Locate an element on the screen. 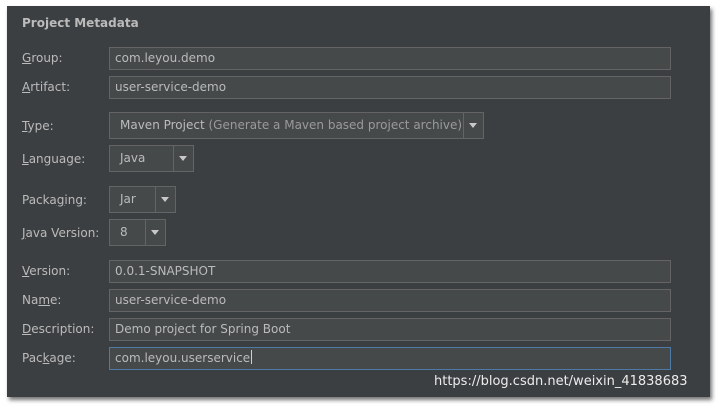  group-label: Group: is located at coordinates (42, 58).